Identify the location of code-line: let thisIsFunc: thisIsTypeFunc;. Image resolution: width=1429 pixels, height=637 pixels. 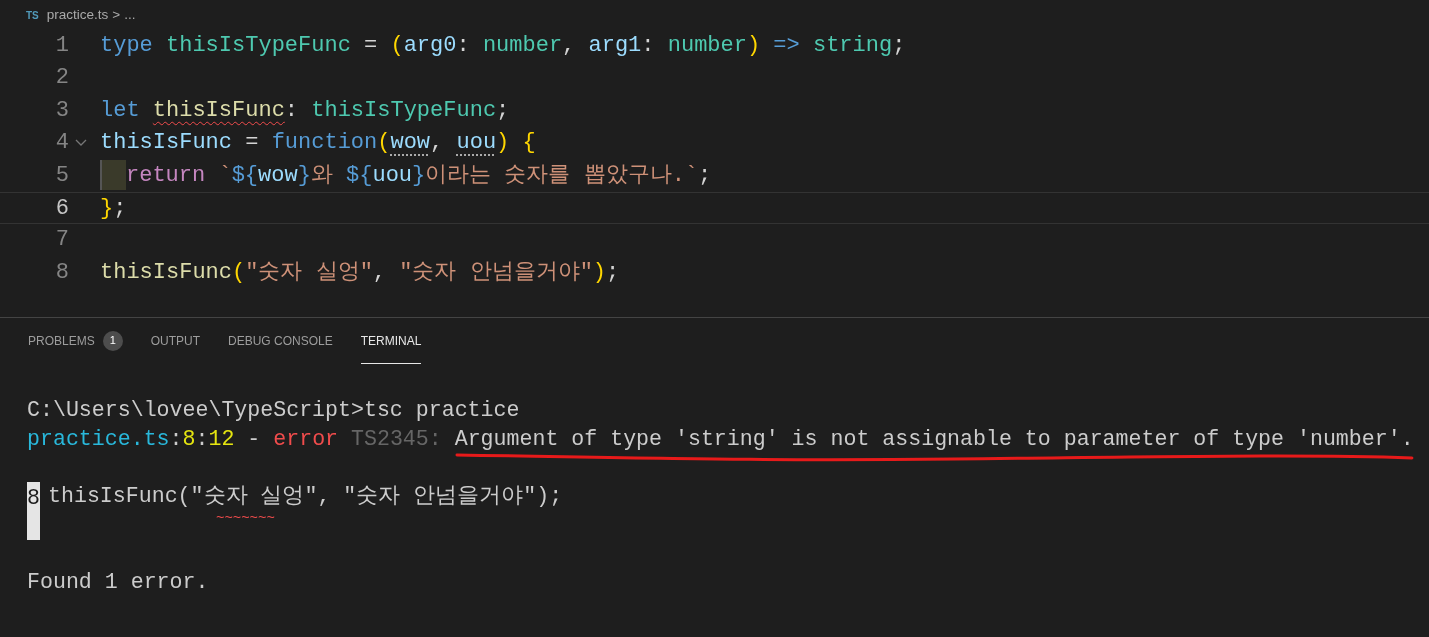
(305, 110).